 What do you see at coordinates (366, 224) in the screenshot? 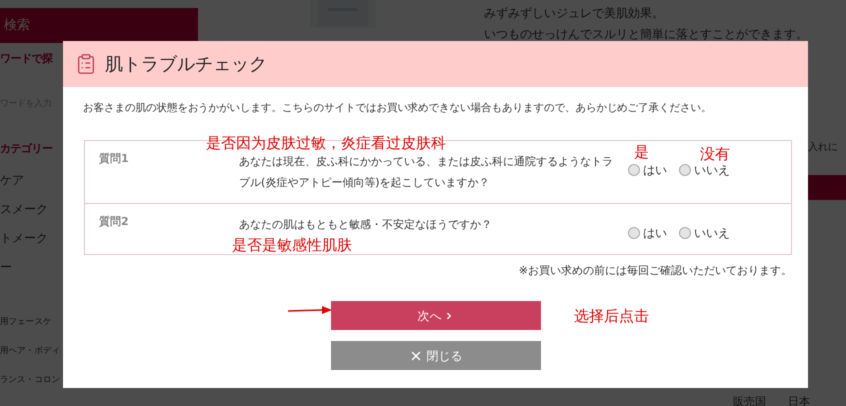
I see `question-text: あなたの肌はもともと敏感・不安定なほうですか？` at bounding box center [366, 224].